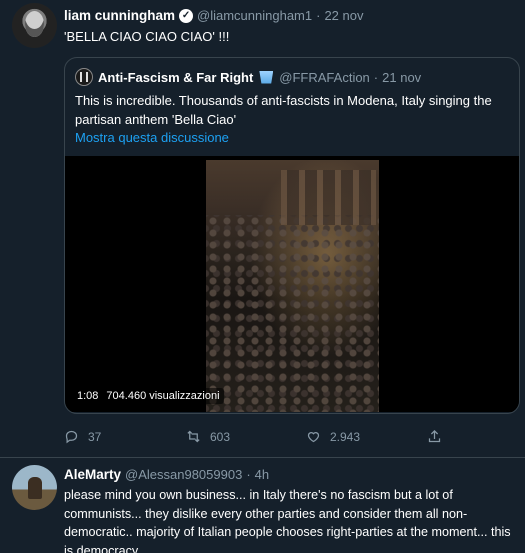  Describe the element at coordinates (163, 396) in the screenshot. I see `video-views: 704.460 visualizzazioni` at that location.